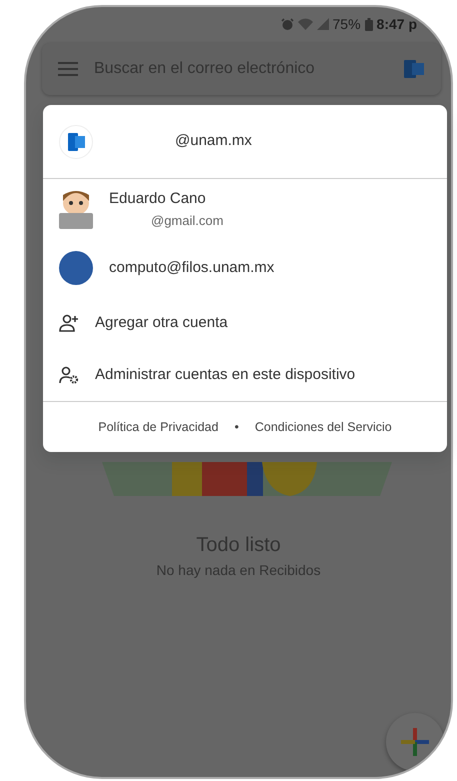 This screenshot has width=457, height=781. What do you see at coordinates (158, 427) in the screenshot?
I see `footer-link: Política de Privacidad` at bounding box center [158, 427].